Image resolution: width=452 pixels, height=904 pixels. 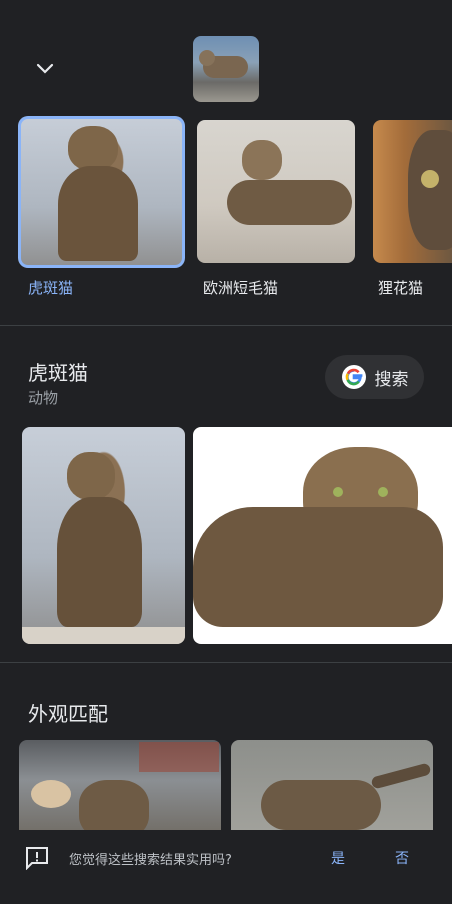 I want to click on search-button-label: 搜索, so click(x=391, y=379).